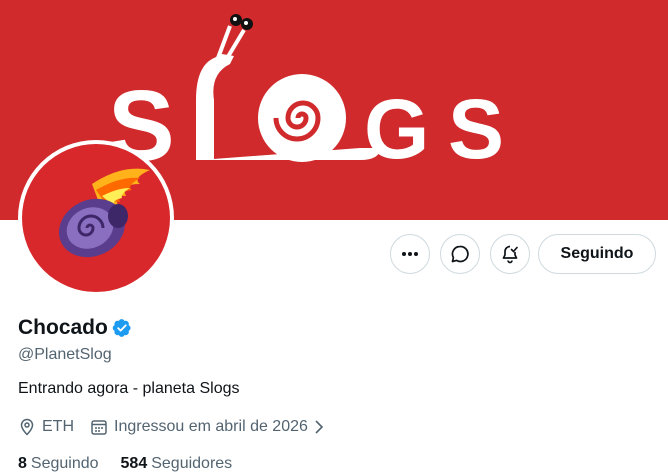 This screenshot has height=473, width=668. I want to click on message-bubble-icon, so click(460, 254).